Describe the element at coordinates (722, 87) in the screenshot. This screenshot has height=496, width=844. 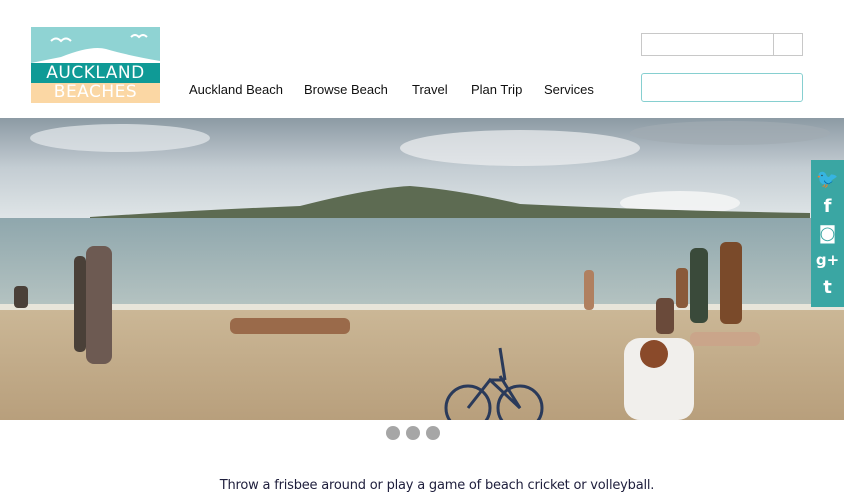
I see `secondary-input` at that location.